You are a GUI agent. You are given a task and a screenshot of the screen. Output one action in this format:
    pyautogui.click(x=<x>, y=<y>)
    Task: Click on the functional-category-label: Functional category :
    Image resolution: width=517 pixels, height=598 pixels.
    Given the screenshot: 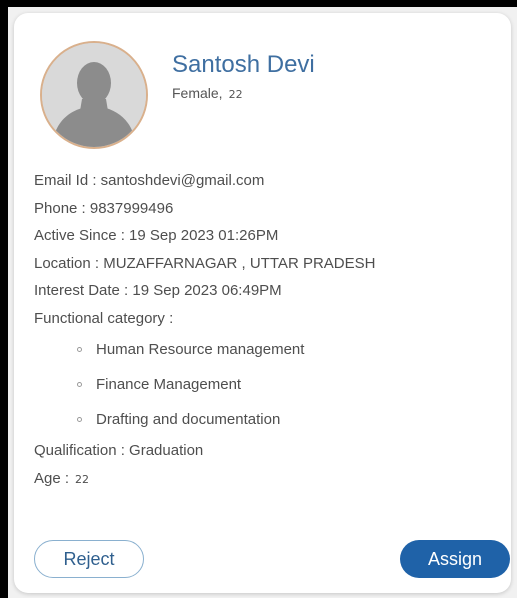 What is the action you would take?
    pyautogui.click(x=104, y=318)
    